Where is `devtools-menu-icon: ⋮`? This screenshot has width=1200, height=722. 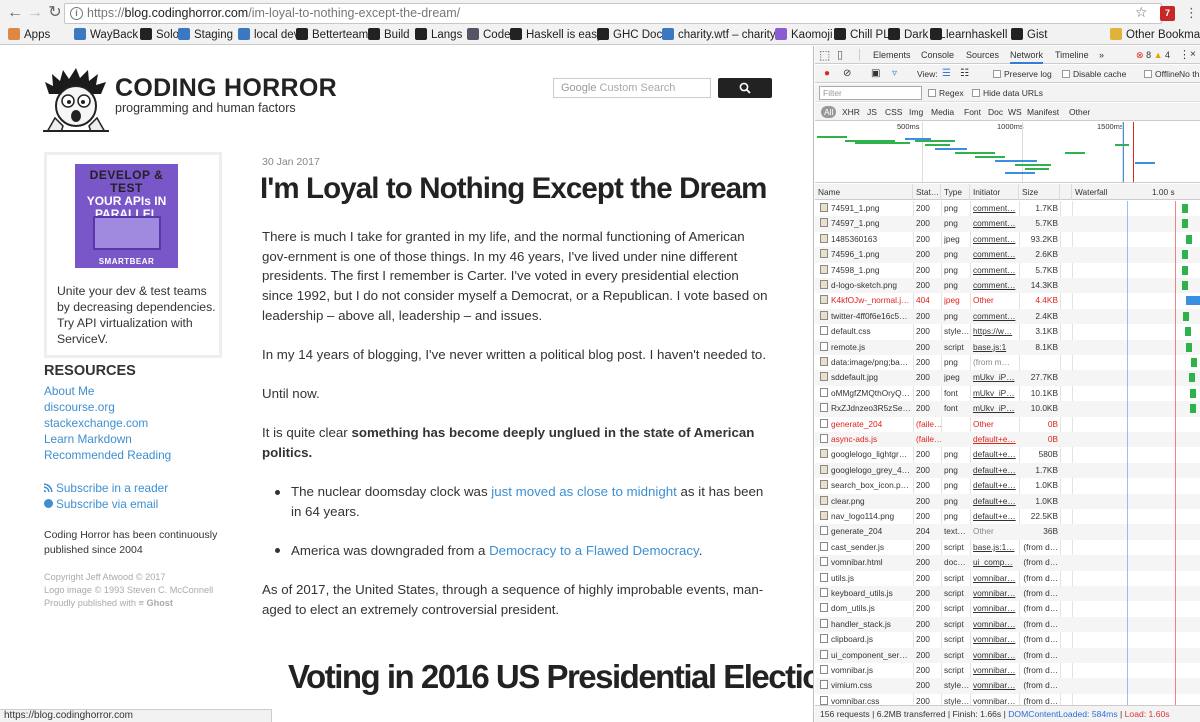 devtools-menu-icon: ⋮ is located at coordinates (1184, 55).